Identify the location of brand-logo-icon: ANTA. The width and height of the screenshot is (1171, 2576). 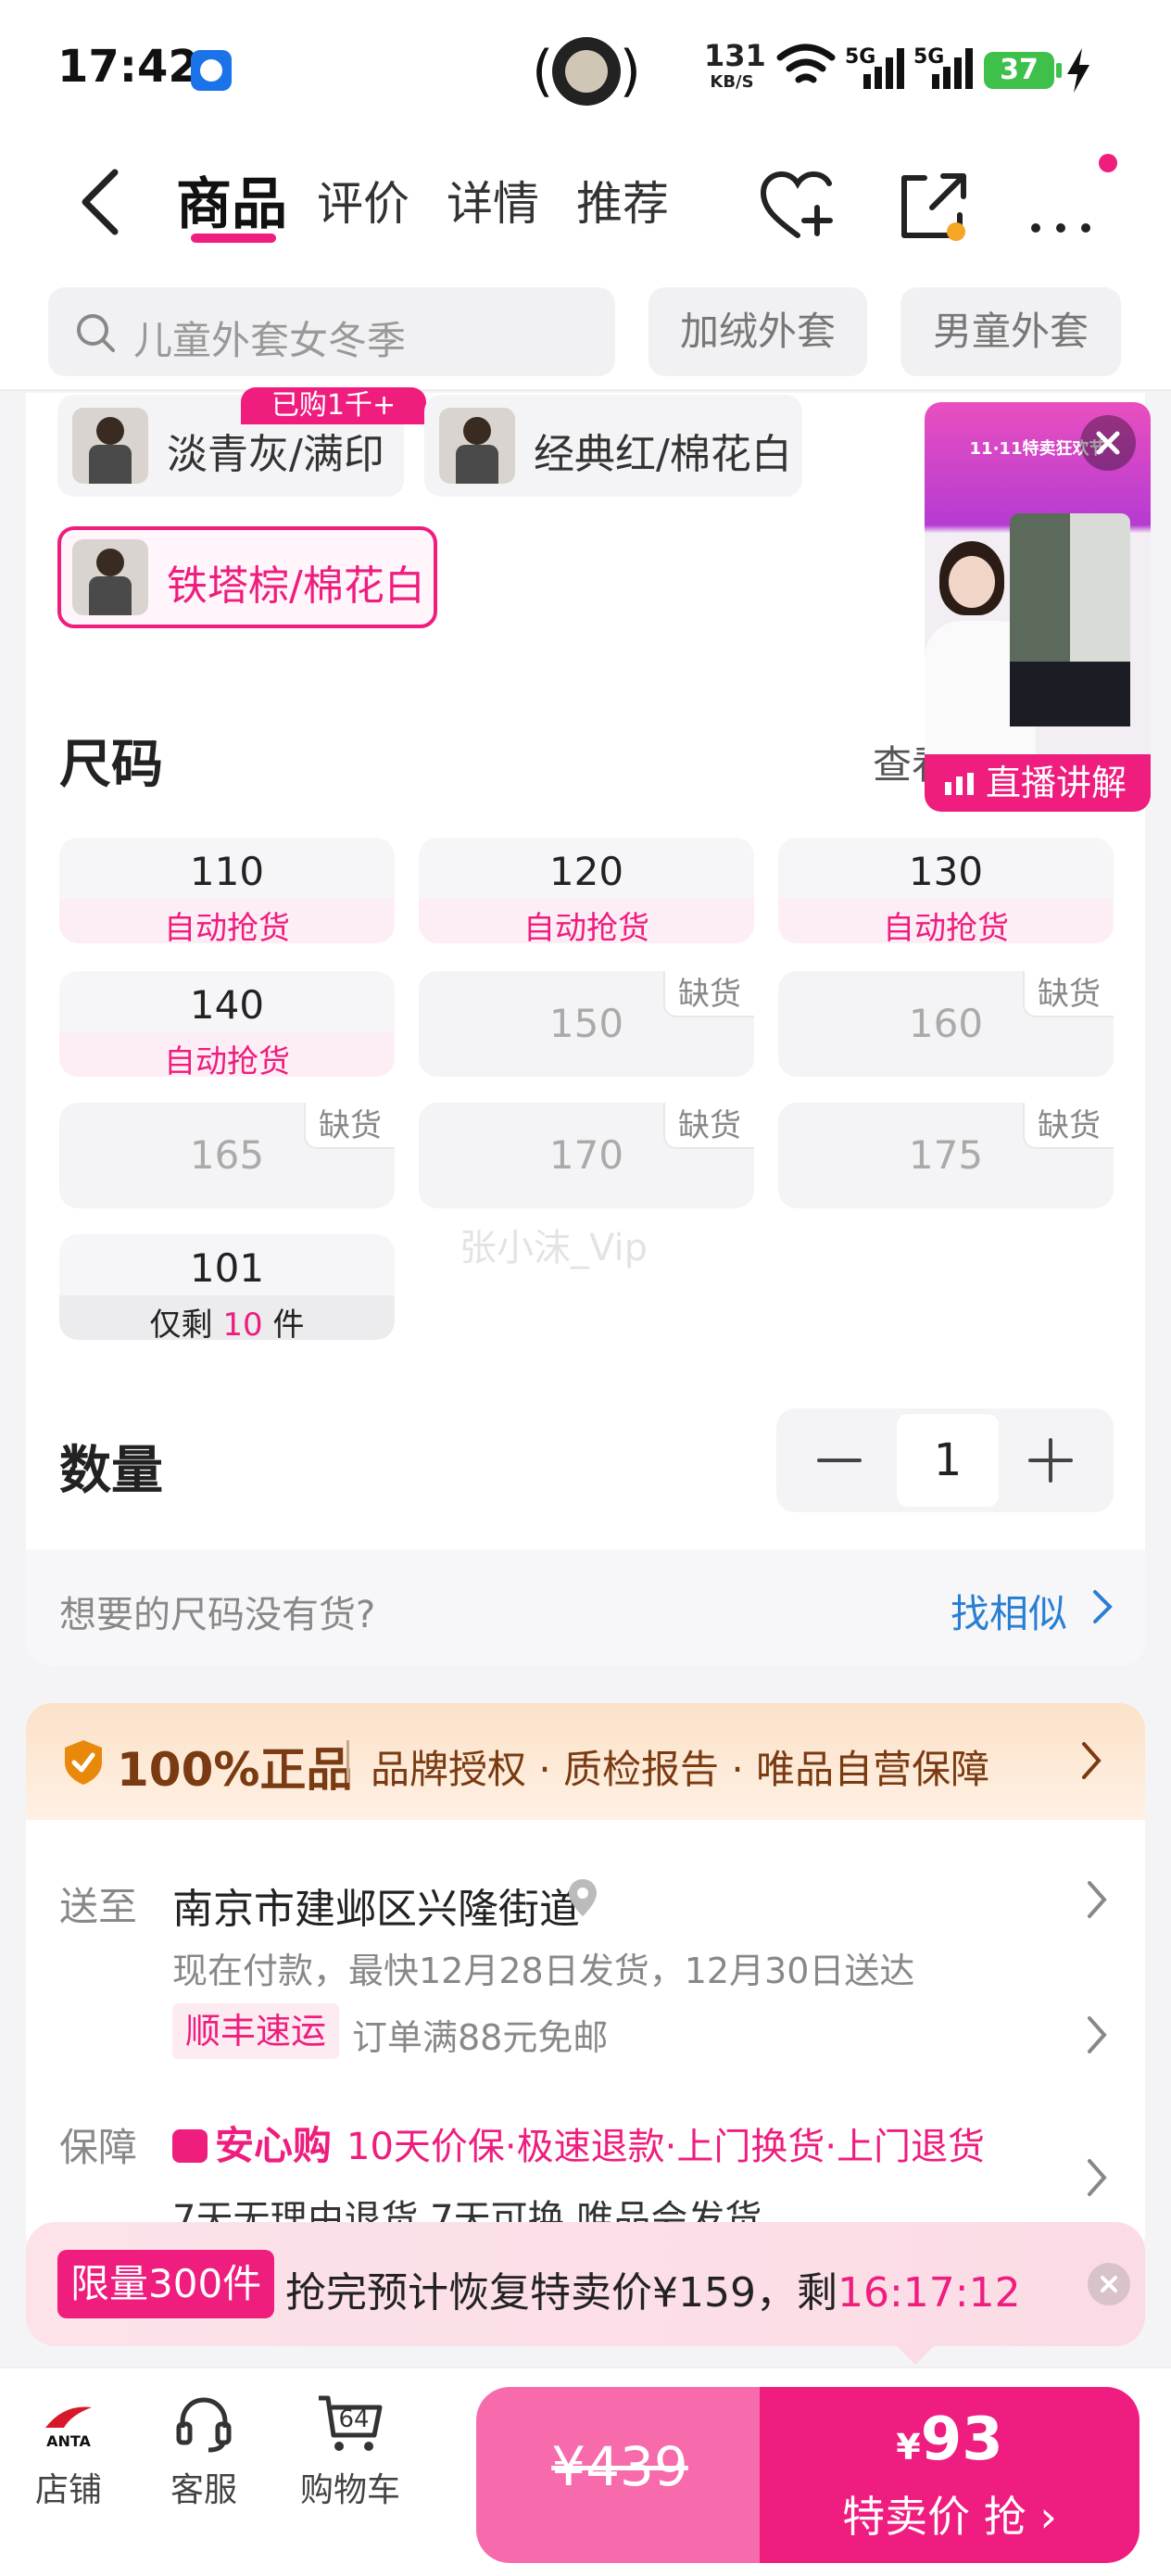
(69, 2428).